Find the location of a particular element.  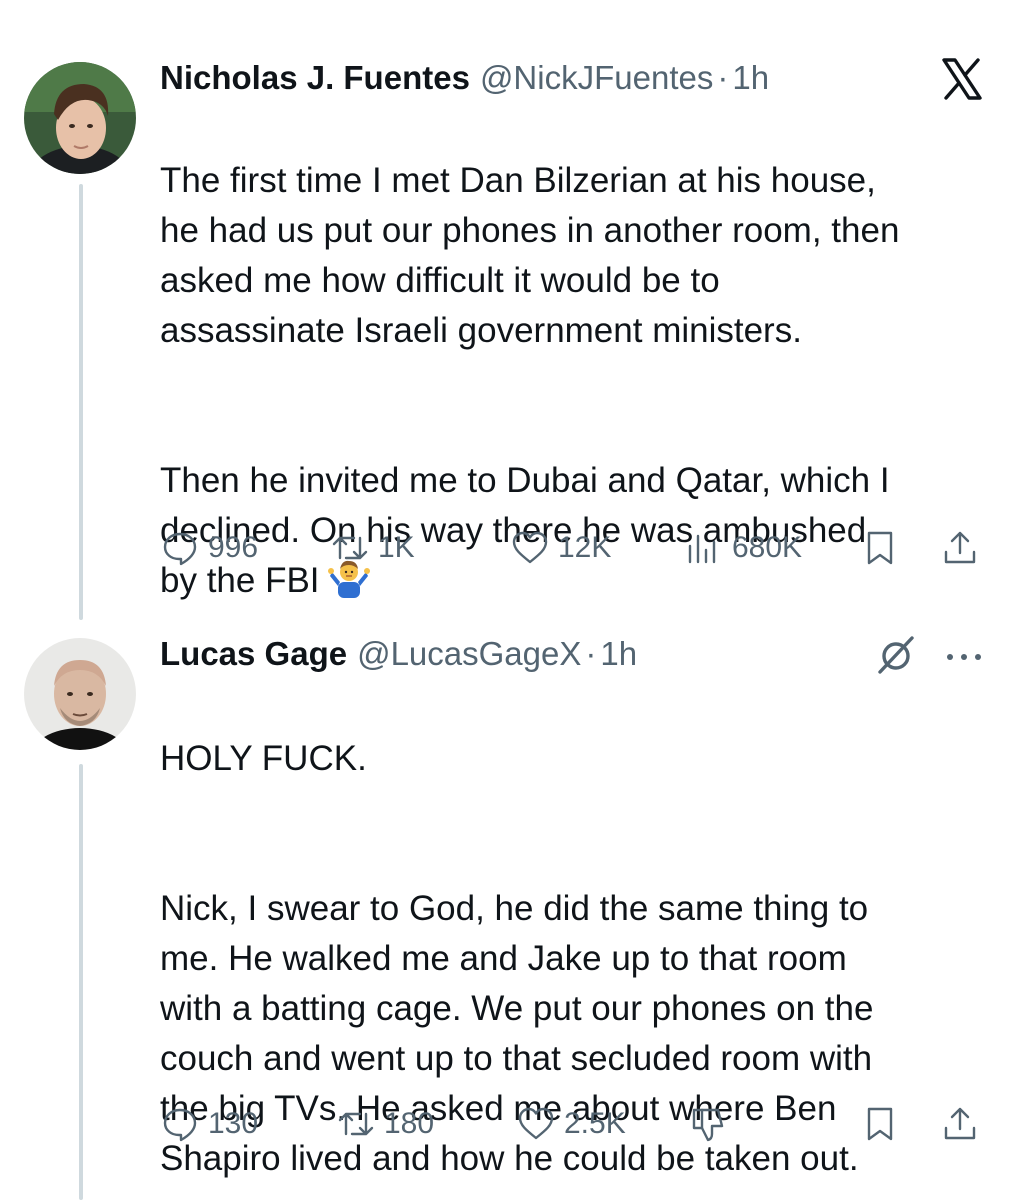

grok-icon is located at coordinates (896, 655).